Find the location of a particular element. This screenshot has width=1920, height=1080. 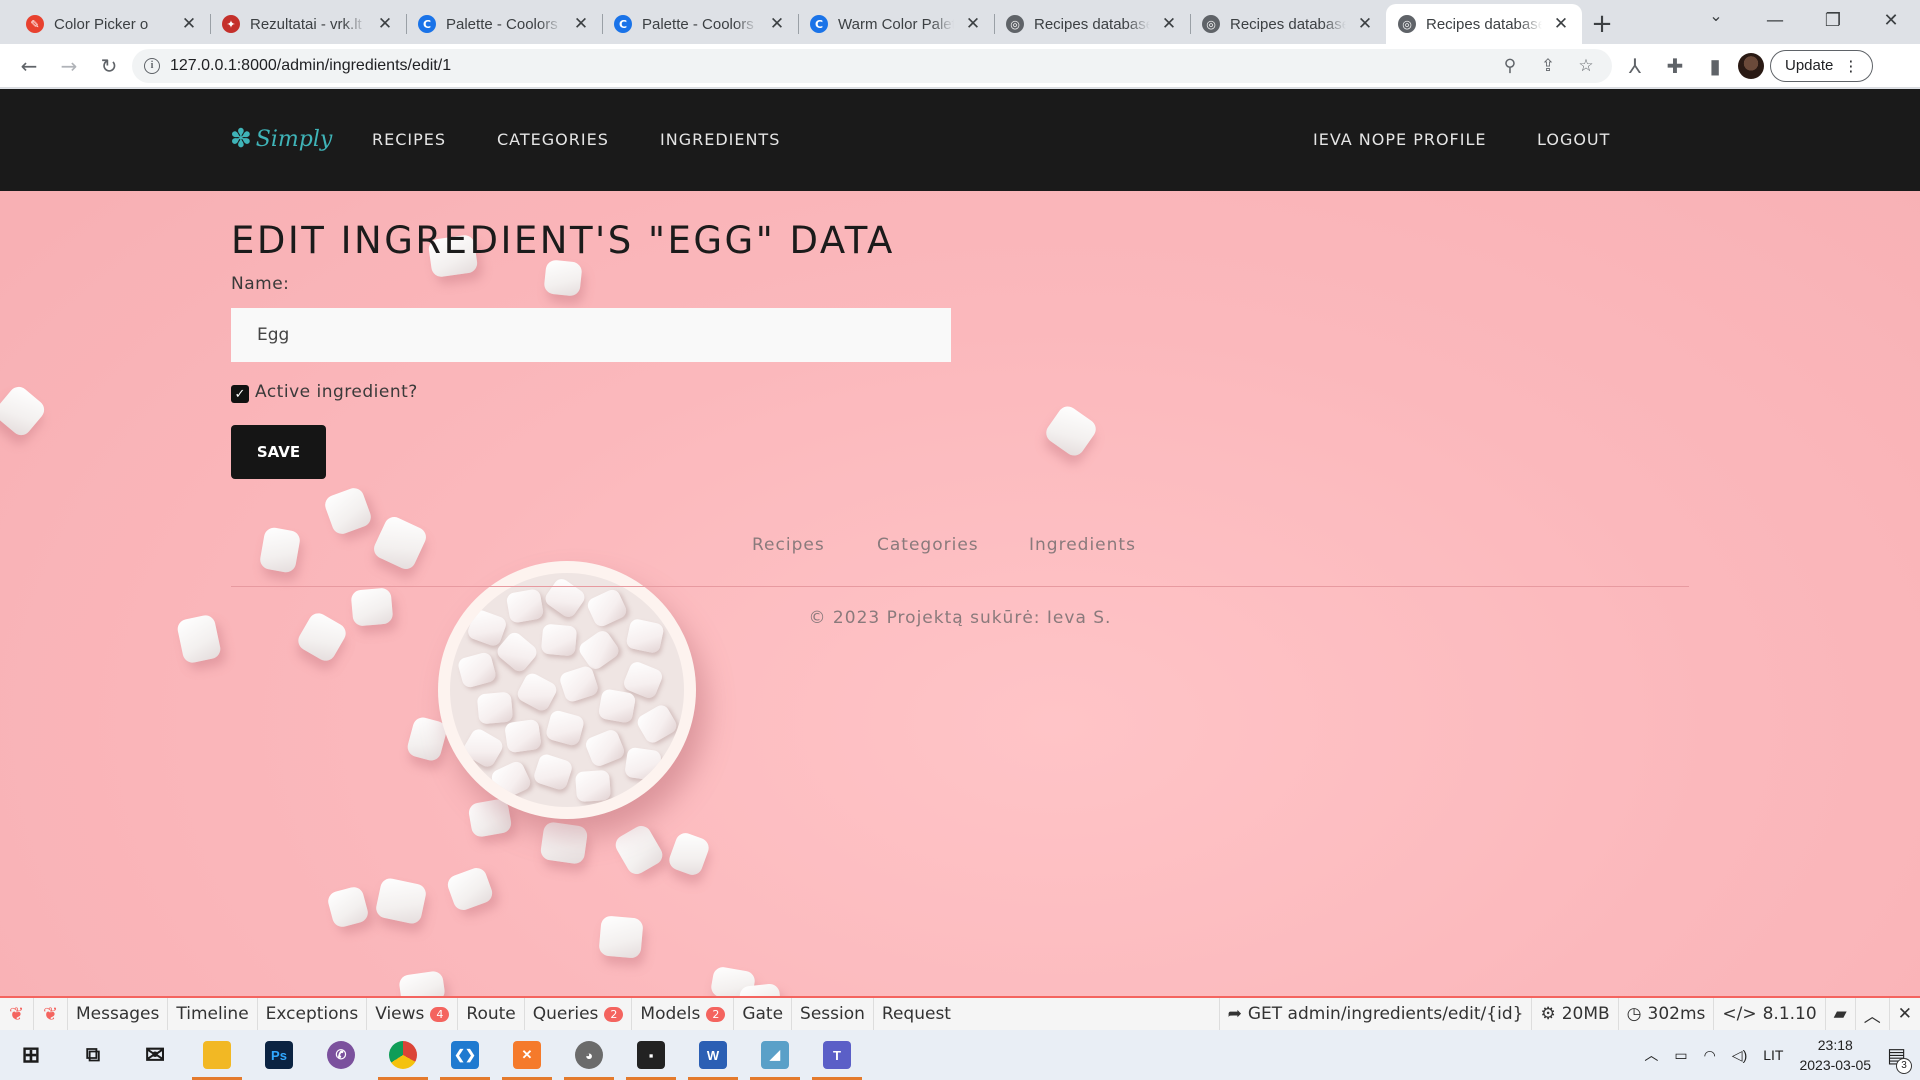

clock: 23:18 2023-03-05 is located at coordinates (1835, 1055).